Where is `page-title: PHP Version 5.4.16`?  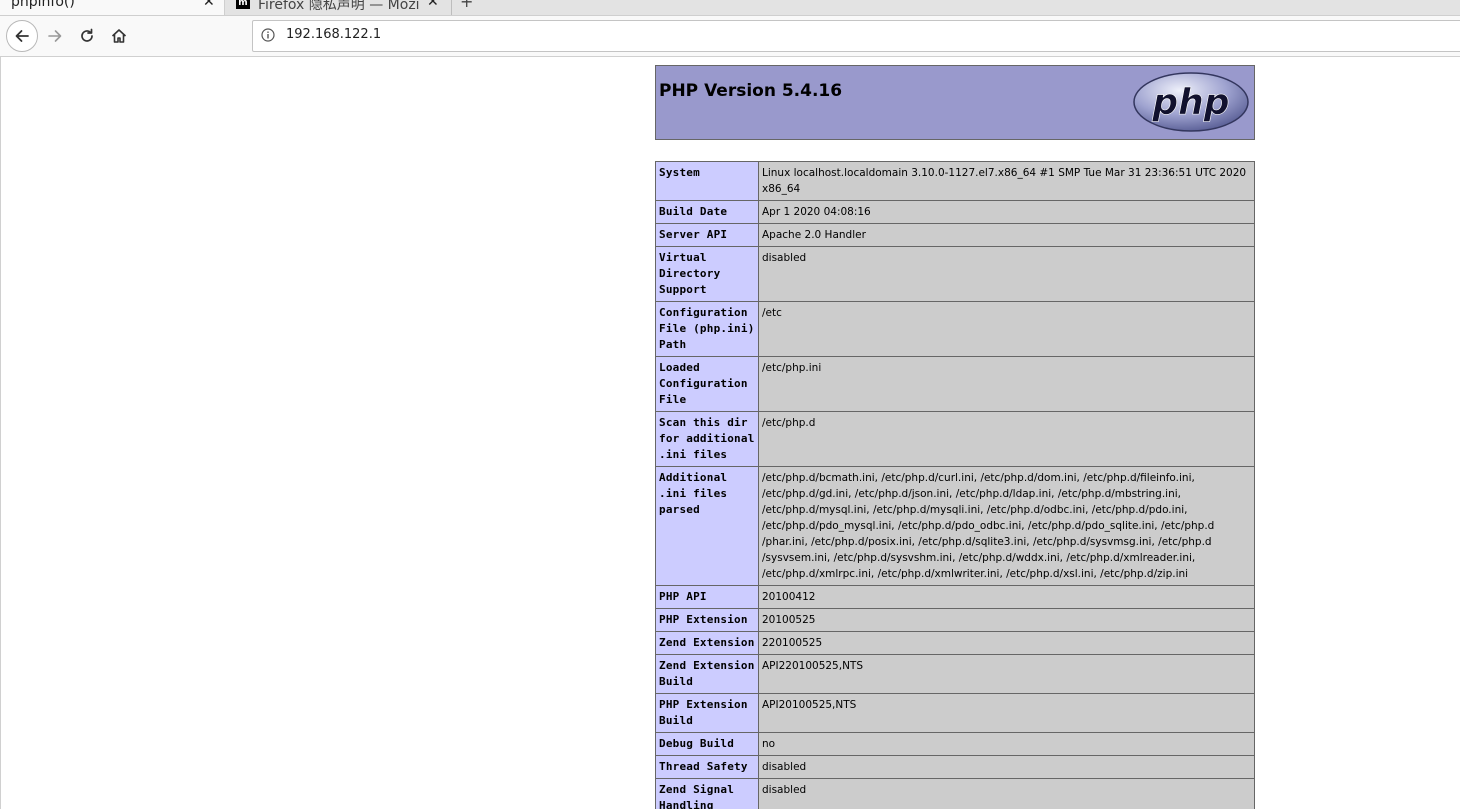
page-title: PHP Version 5.4.16 is located at coordinates (751, 91).